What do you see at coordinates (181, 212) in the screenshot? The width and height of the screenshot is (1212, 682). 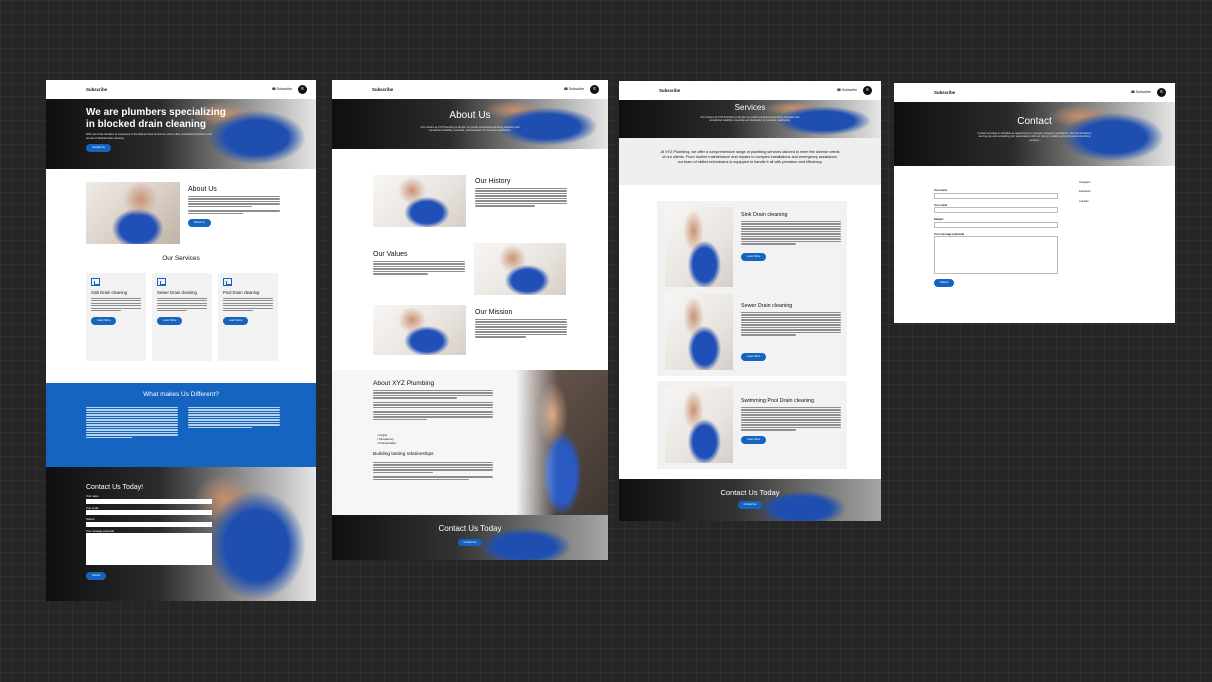 I see `about-section: About Us About Us` at bounding box center [181, 212].